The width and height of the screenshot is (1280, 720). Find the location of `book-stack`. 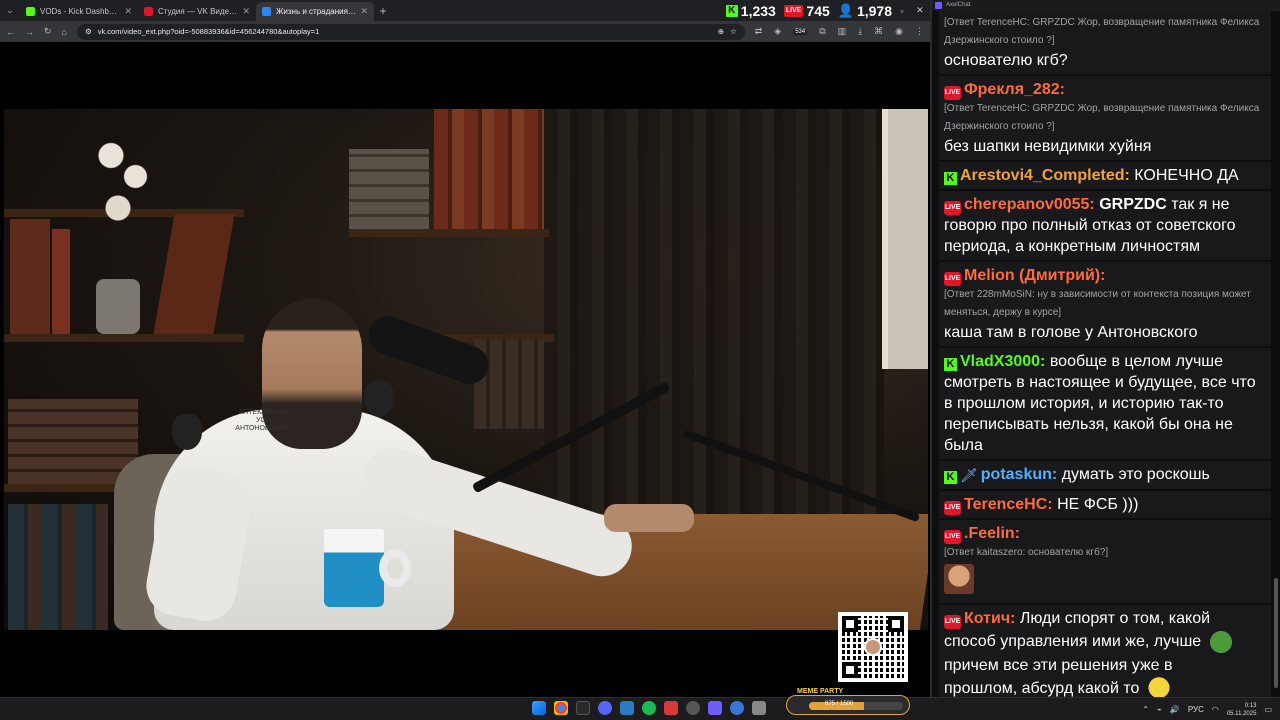

book-stack is located at coordinates (73, 441).